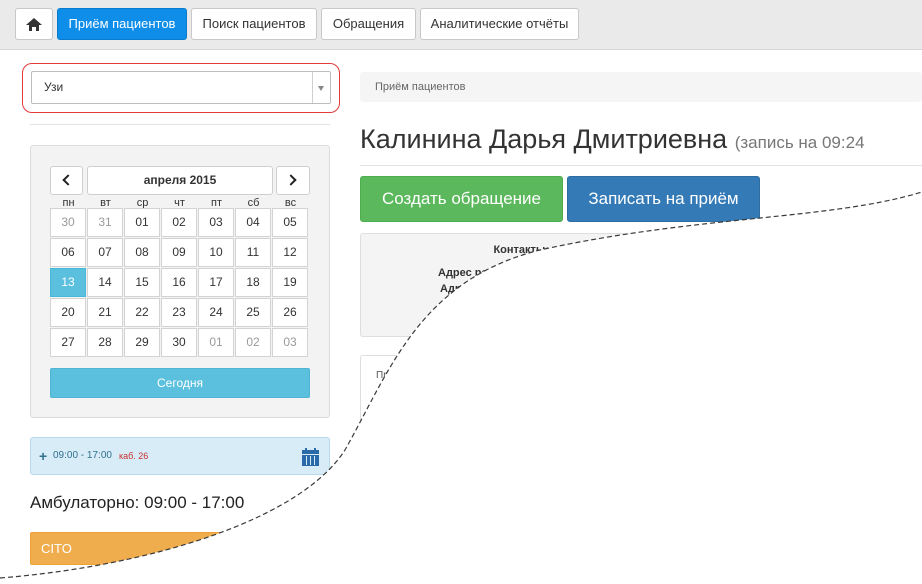 The image size is (922, 584). Describe the element at coordinates (468, 289) in the screenshot. I see `address-residence-label: Адрес про` at that location.